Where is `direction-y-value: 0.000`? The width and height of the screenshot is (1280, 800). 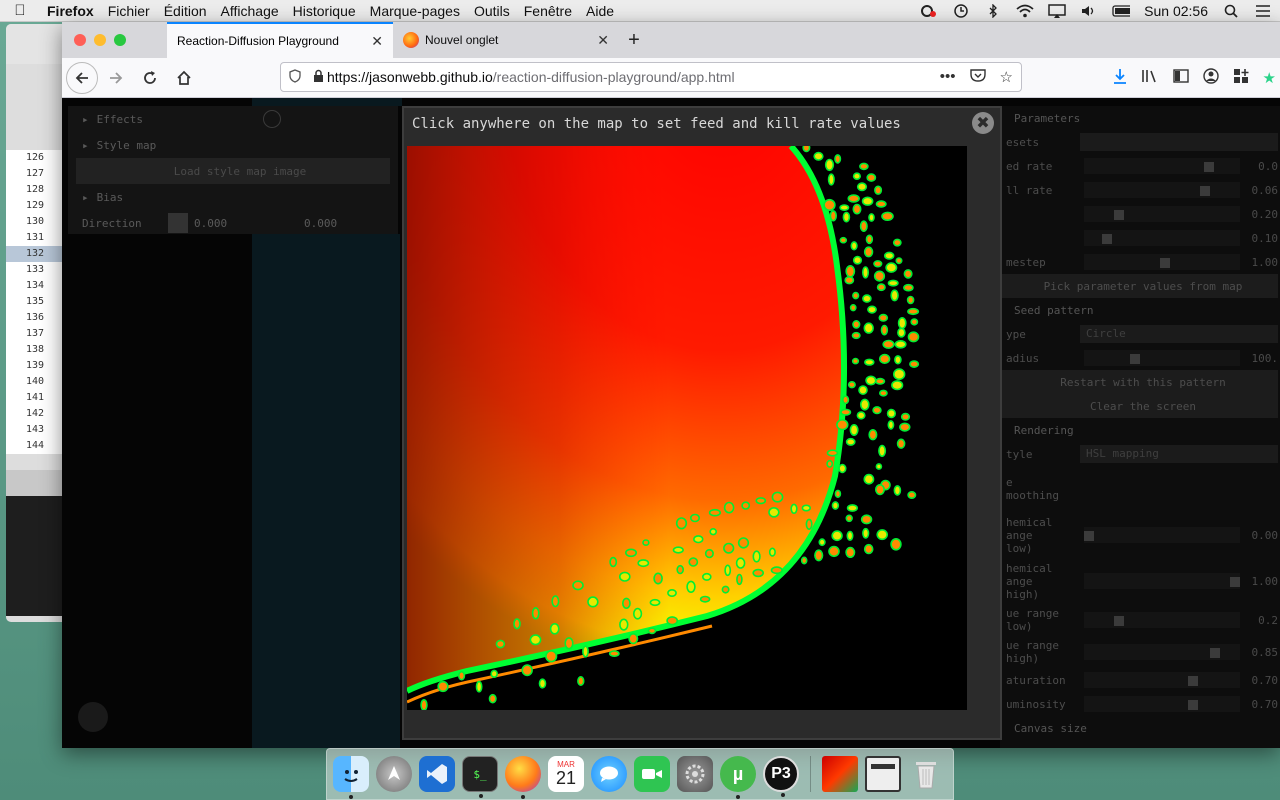
direction-y-value: 0.000 is located at coordinates (320, 223).